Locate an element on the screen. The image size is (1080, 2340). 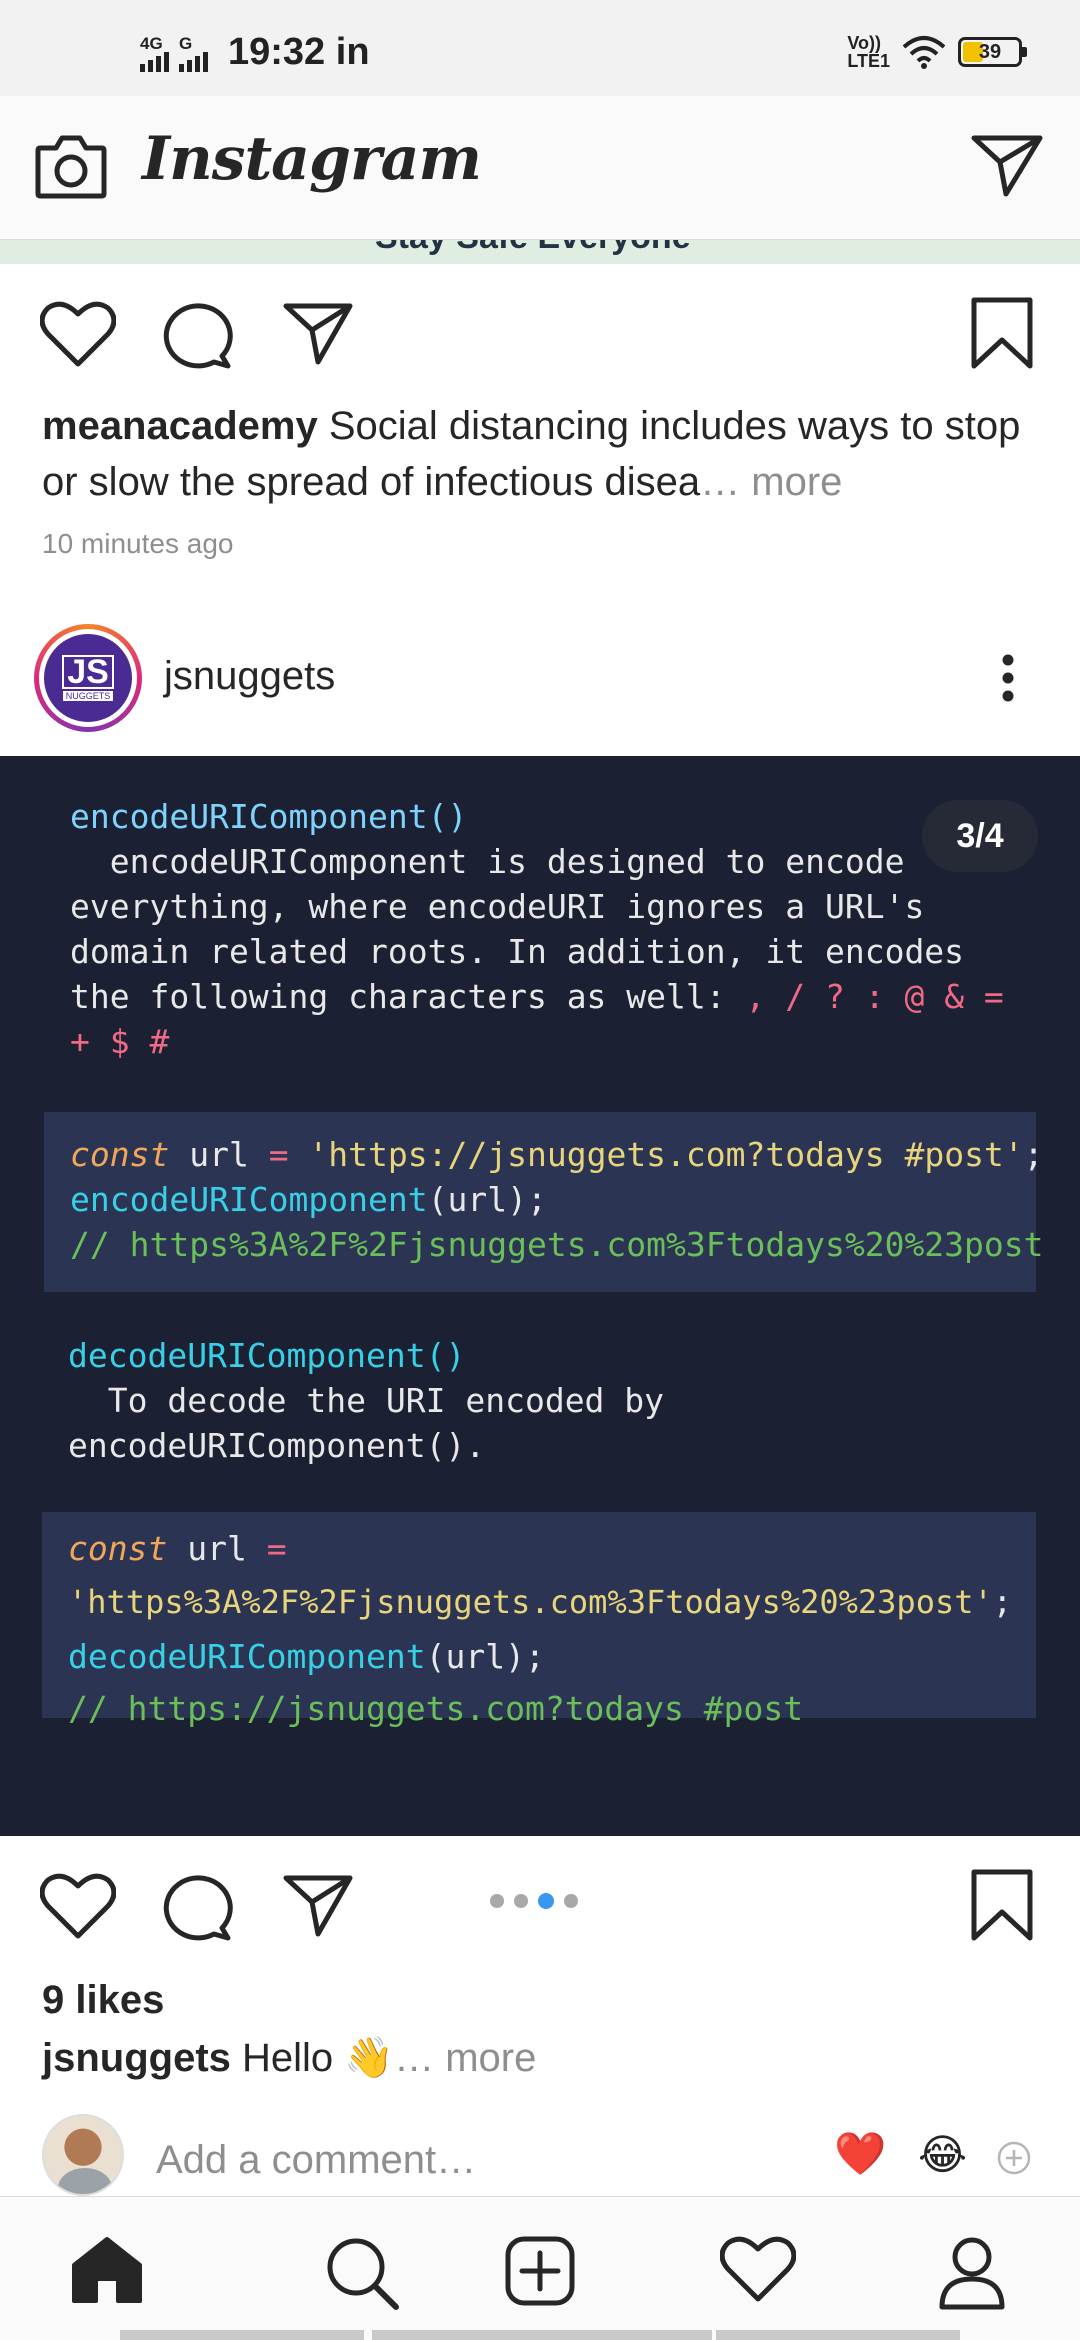
slide-para-line: + $ # is located at coordinates (120, 1041).